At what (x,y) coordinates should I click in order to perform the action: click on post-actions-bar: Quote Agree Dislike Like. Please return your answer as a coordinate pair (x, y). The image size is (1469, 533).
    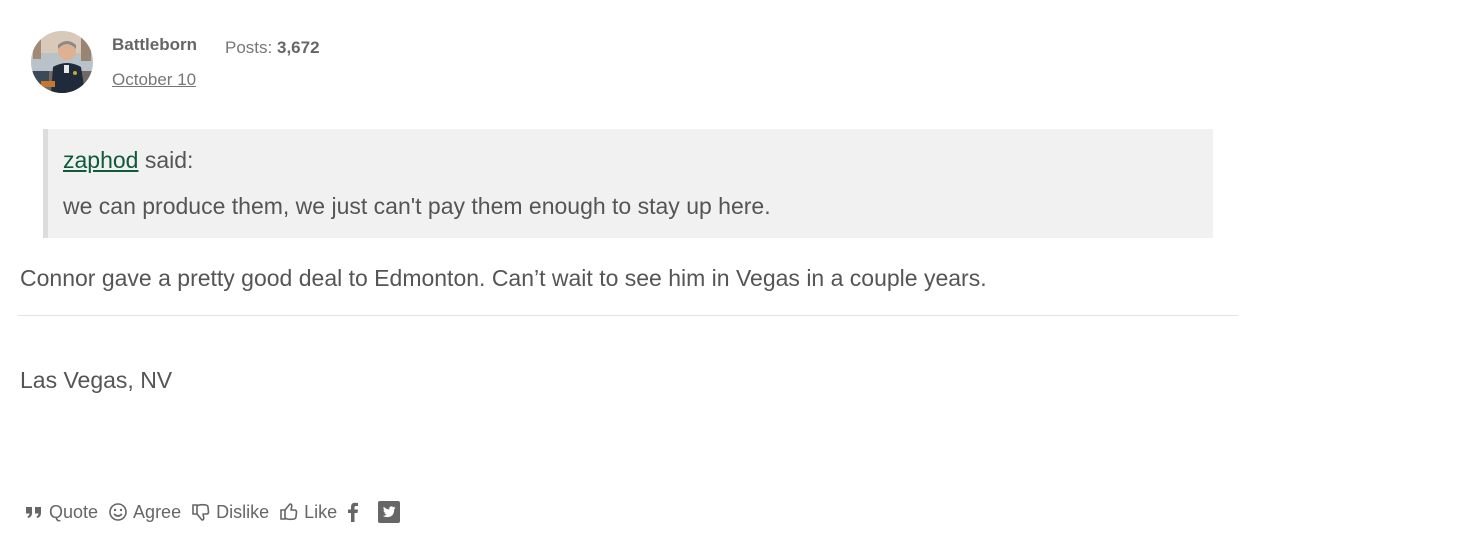
    Looking at the image, I should click on (222, 512).